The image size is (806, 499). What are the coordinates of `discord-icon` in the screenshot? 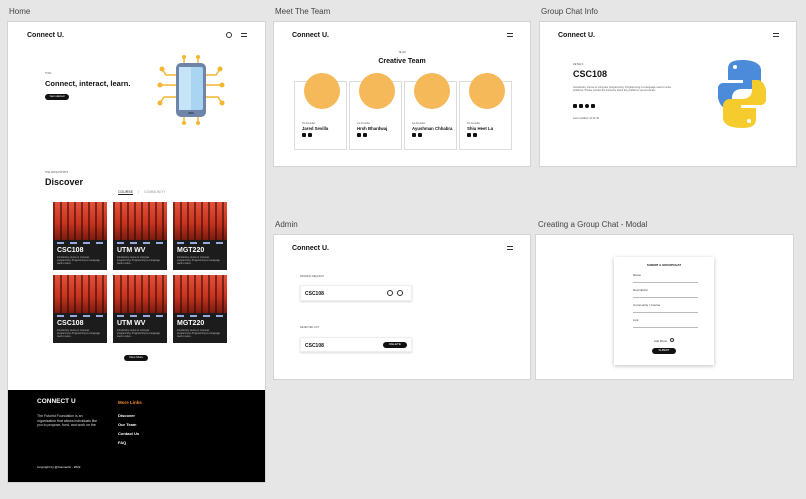 It's located at (593, 106).